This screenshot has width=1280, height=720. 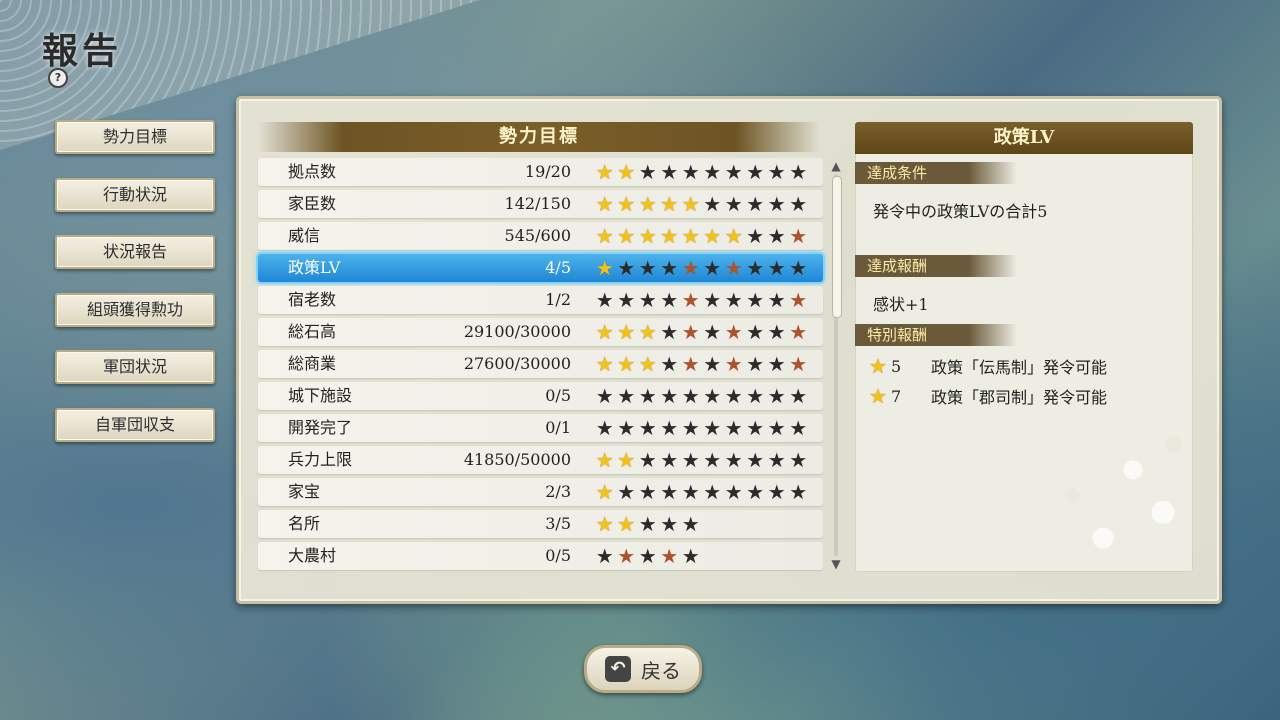 I want to click on menu-item-action-status: 行動状況, so click(x=135, y=194).